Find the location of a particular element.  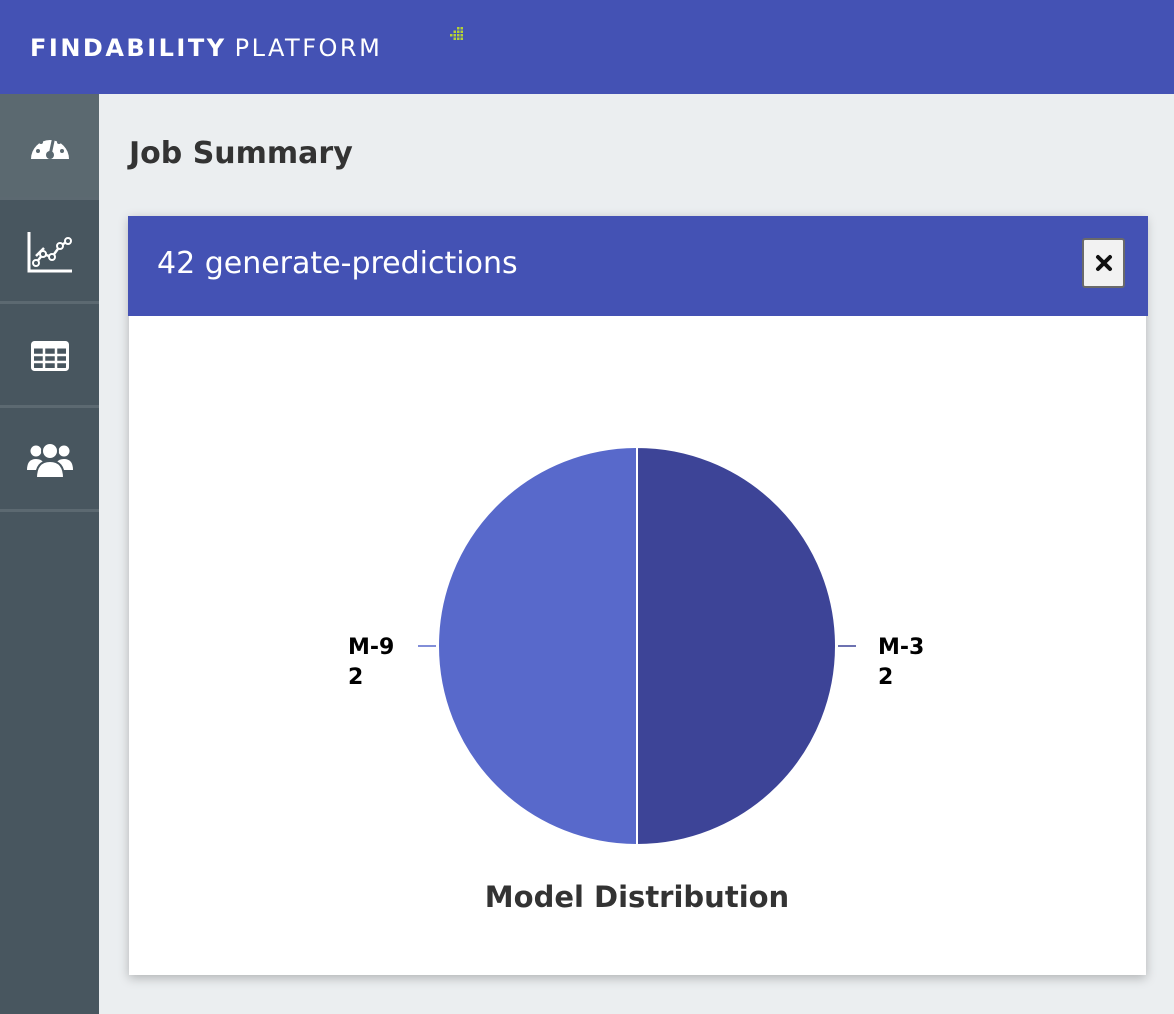

chart-title: Model Distribution is located at coordinates (637, 897).